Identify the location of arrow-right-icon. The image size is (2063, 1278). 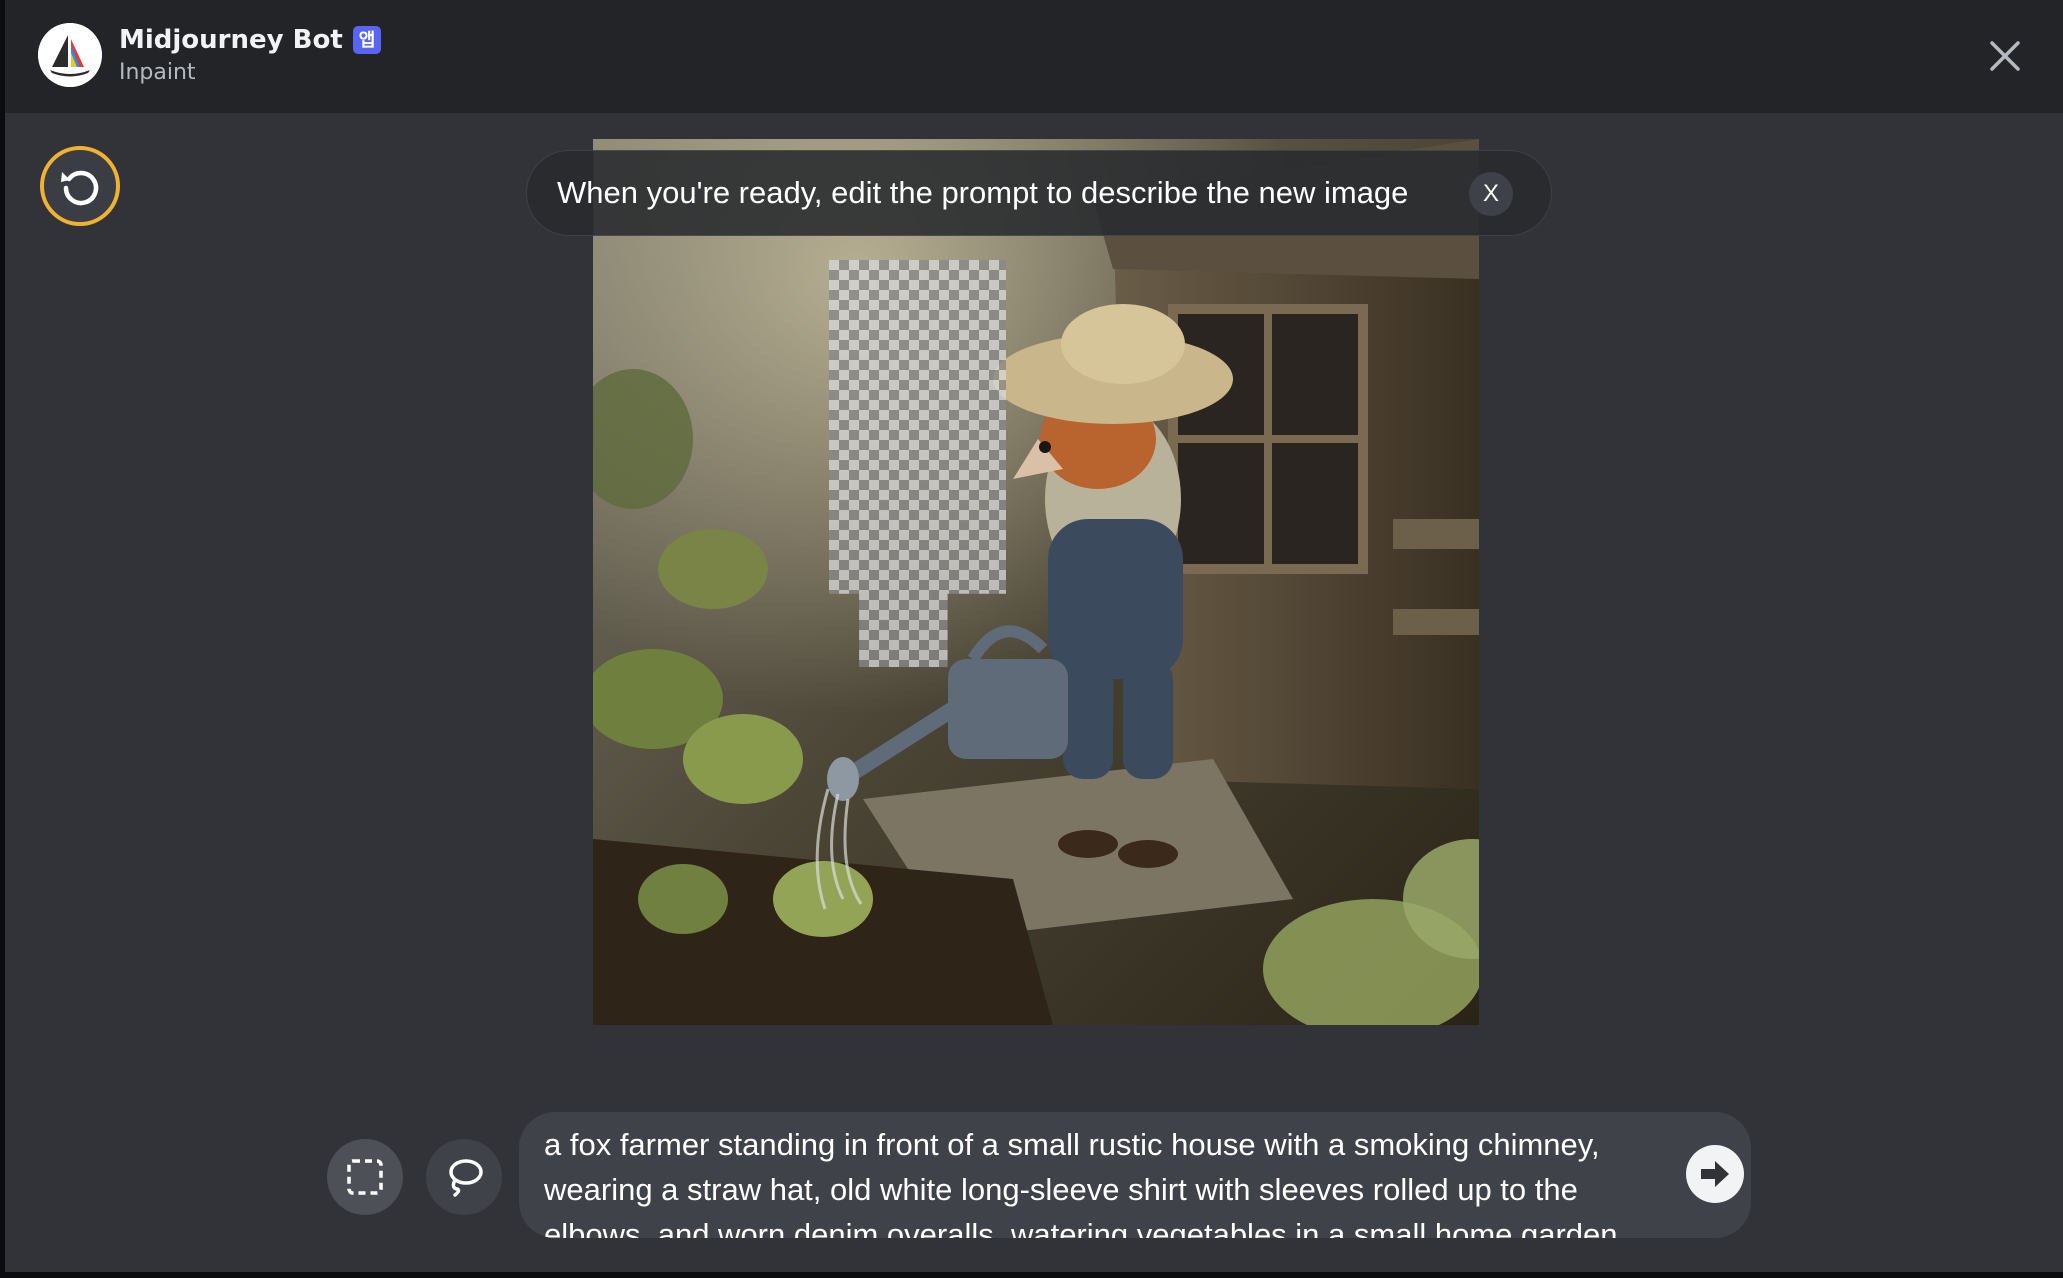
(1715, 1174).